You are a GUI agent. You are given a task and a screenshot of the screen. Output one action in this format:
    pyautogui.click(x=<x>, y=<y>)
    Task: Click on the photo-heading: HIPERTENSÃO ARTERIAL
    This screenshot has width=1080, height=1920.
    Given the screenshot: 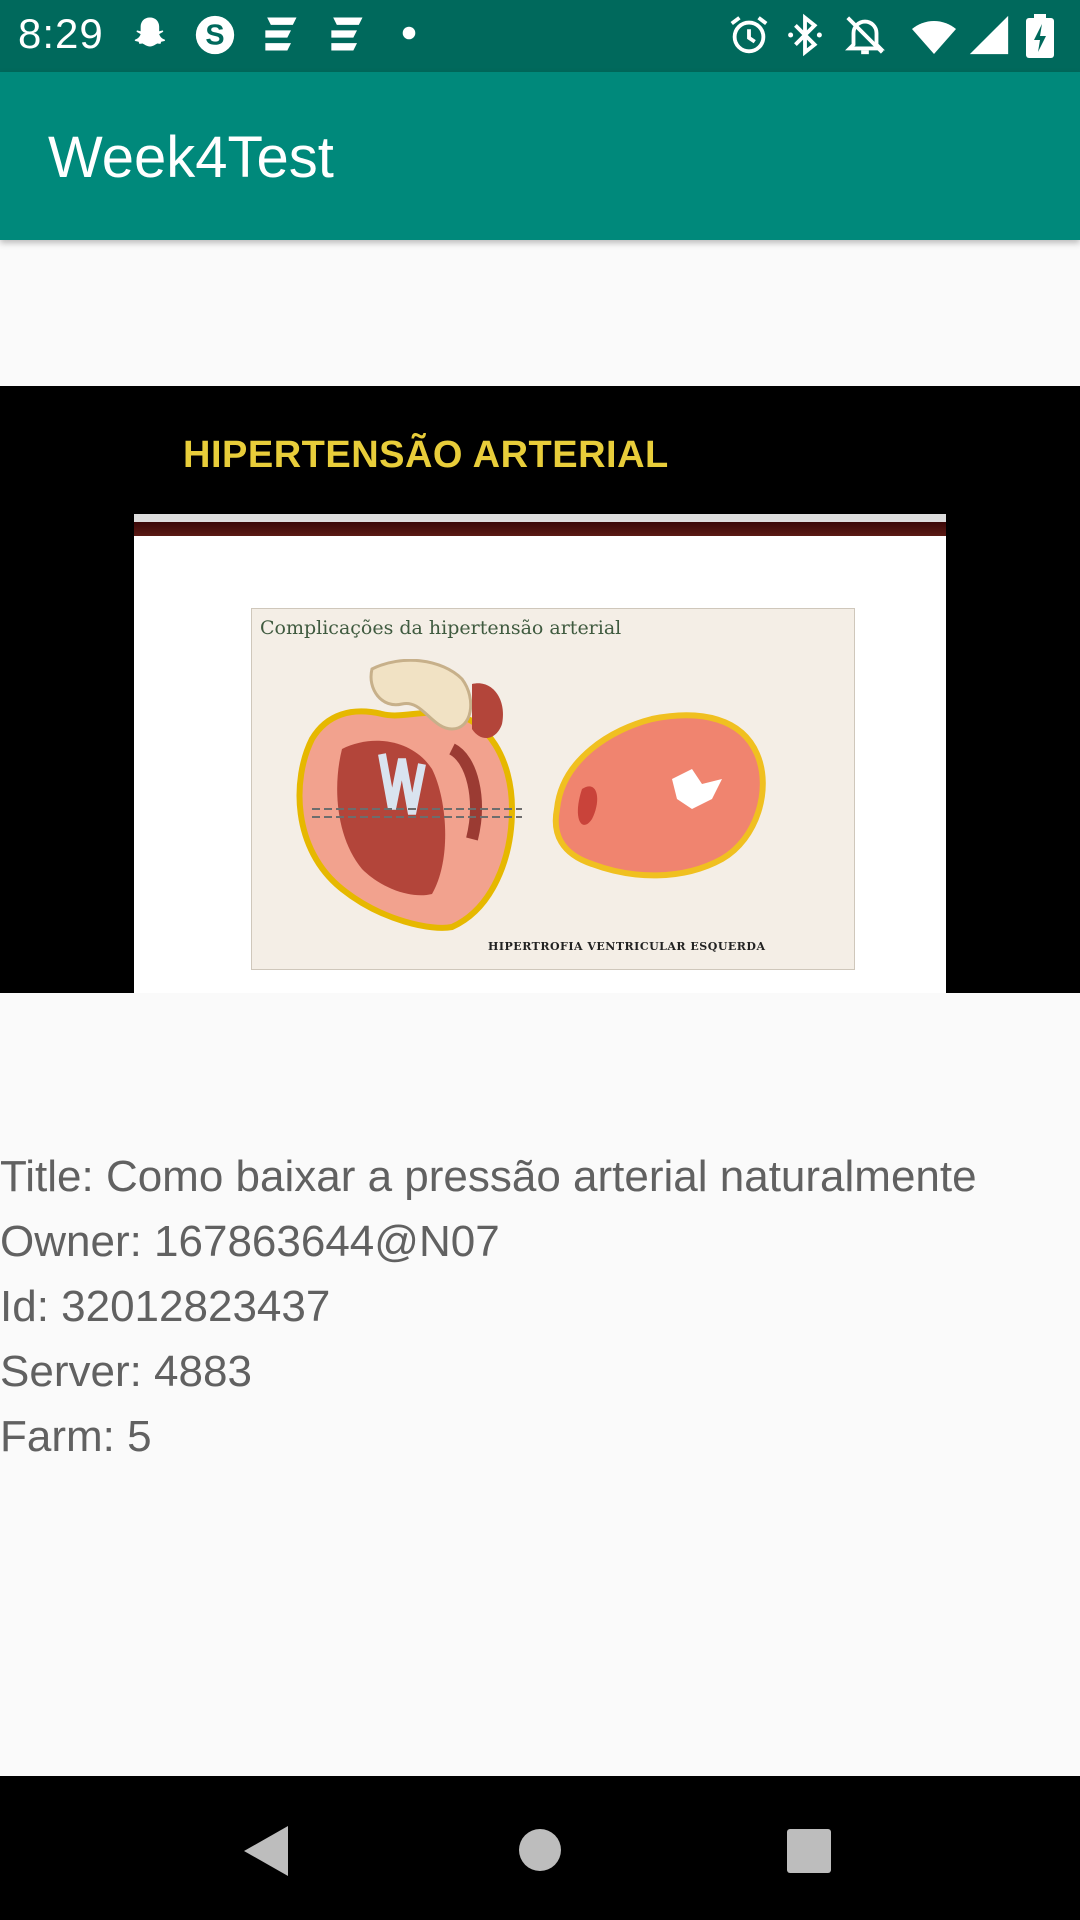 What is the action you would take?
    pyautogui.click(x=426, y=455)
    